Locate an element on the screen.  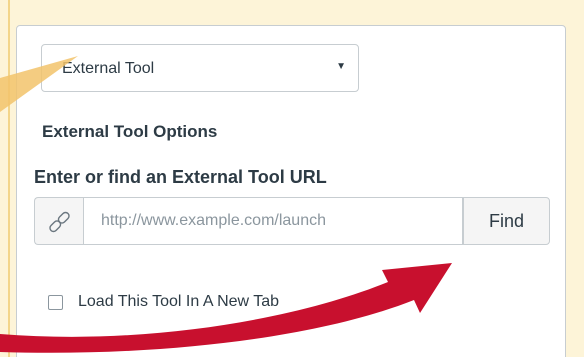
url-field-label: Enter or find an External Tool URL is located at coordinates (180, 177).